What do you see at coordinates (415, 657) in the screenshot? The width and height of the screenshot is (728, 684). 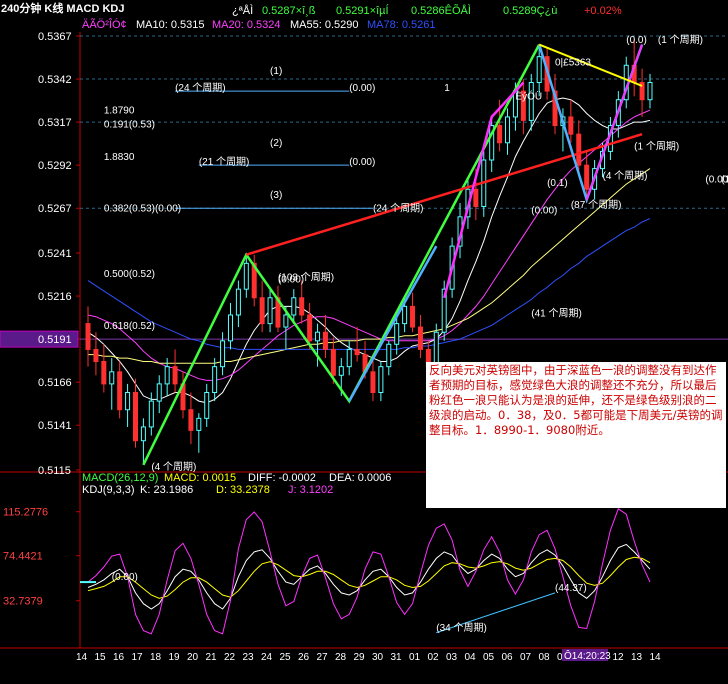 I see `time-tick-label: 01` at bounding box center [415, 657].